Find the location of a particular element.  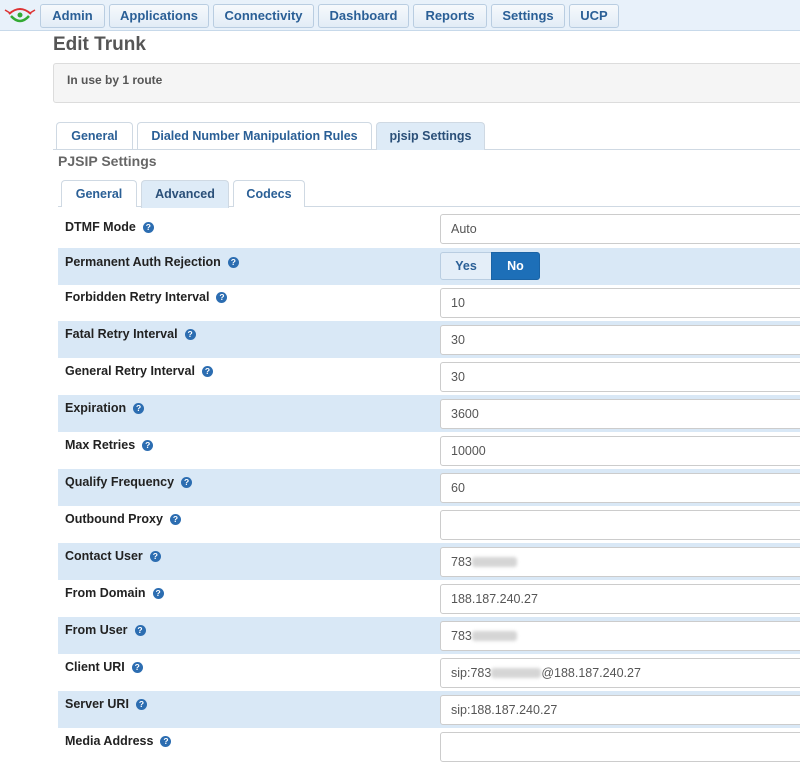

row-from-user: From User? 783 is located at coordinates (429, 635).